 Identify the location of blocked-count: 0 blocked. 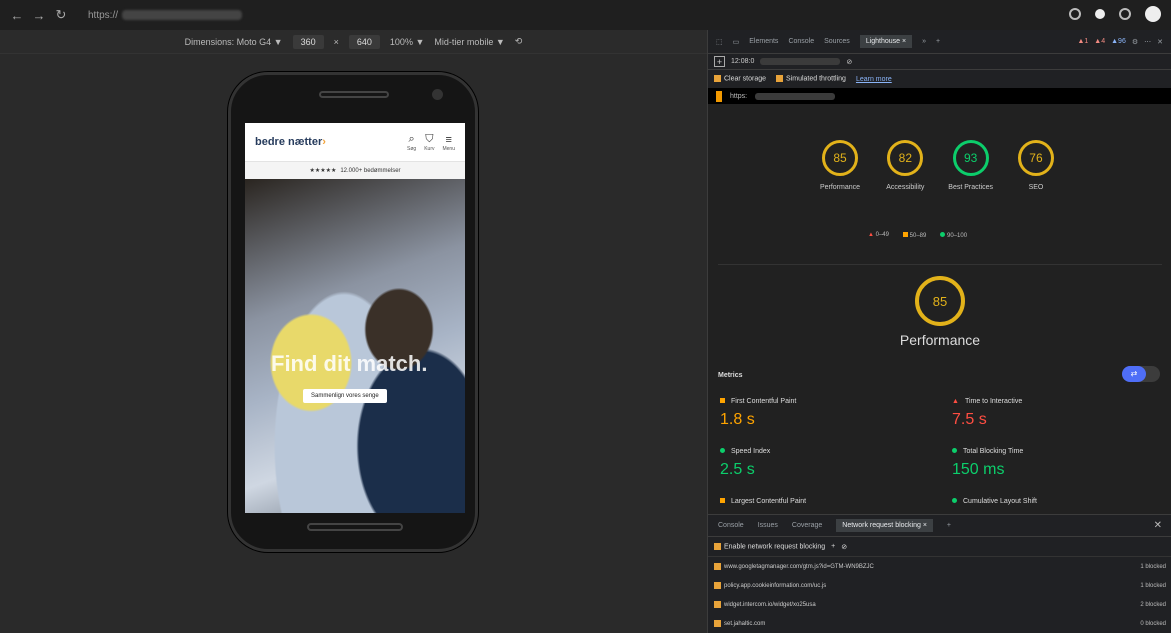
(1153, 623).